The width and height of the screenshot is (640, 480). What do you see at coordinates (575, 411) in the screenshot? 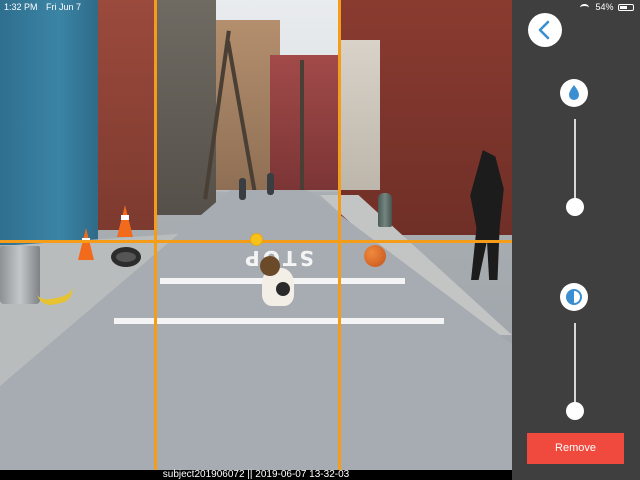
I see `contrast-slider-thumb` at bounding box center [575, 411].